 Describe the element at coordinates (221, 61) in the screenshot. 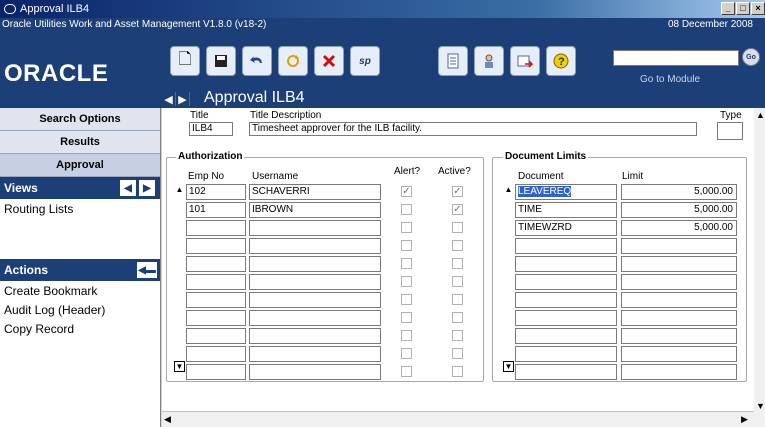

I see `save-icon` at that location.